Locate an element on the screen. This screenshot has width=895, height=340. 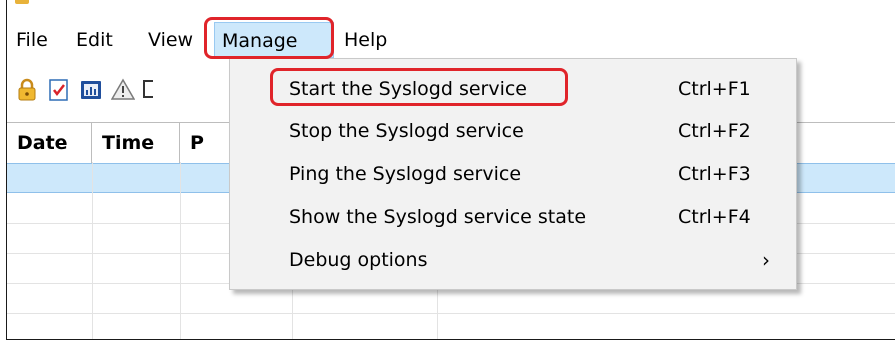
menu-item-start-service: Start the Syslogd service Ctrl+F1 is located at coordinates (513, 89).